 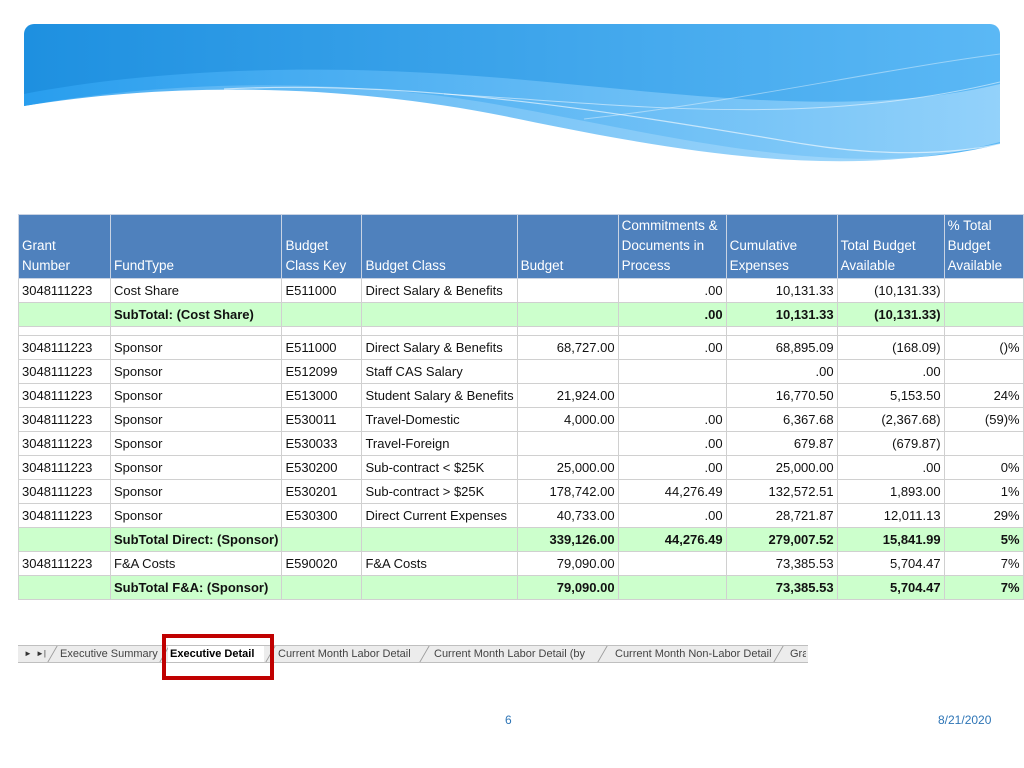 I want to click on cell-budget-class-key: E530201, so click(x=322, y=491).